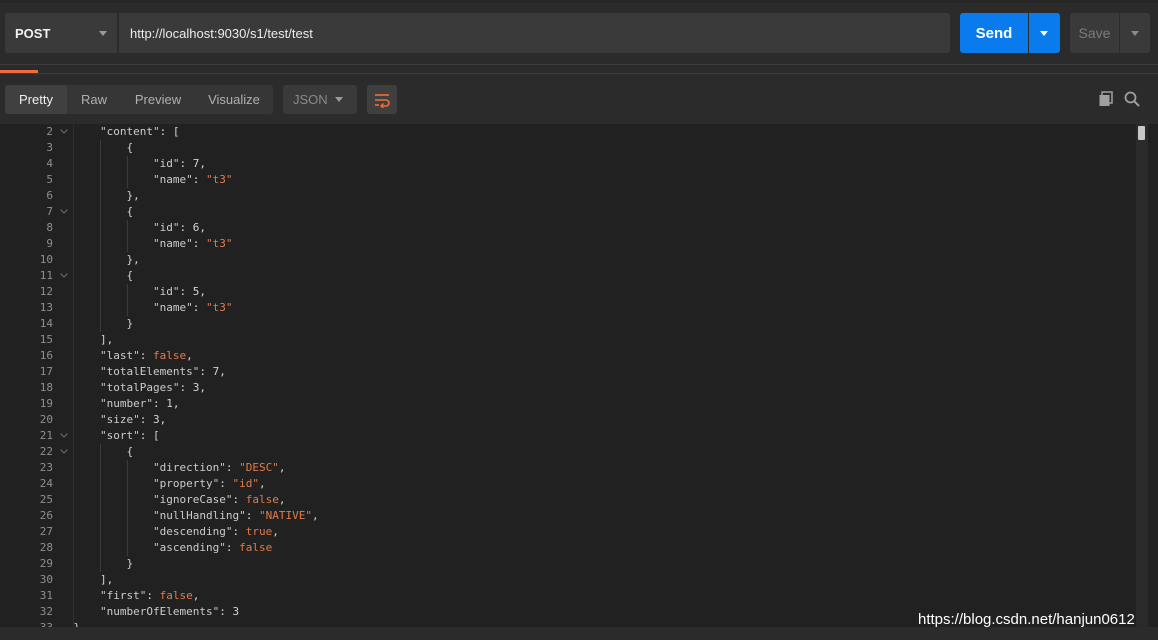 This screenshot has height=640, width=1158. What do you see at coordinates (1094, 33) in the screenshot?
I see `save-button: Save` at bounding box center [1094, 33].